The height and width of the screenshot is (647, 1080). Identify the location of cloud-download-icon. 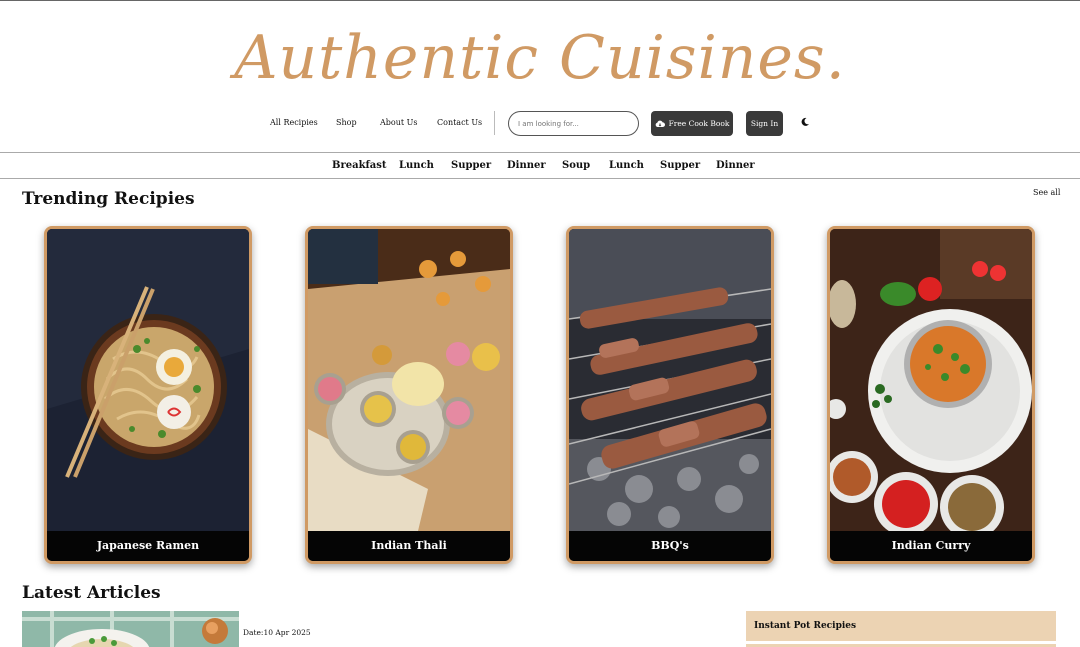
(660, 123).